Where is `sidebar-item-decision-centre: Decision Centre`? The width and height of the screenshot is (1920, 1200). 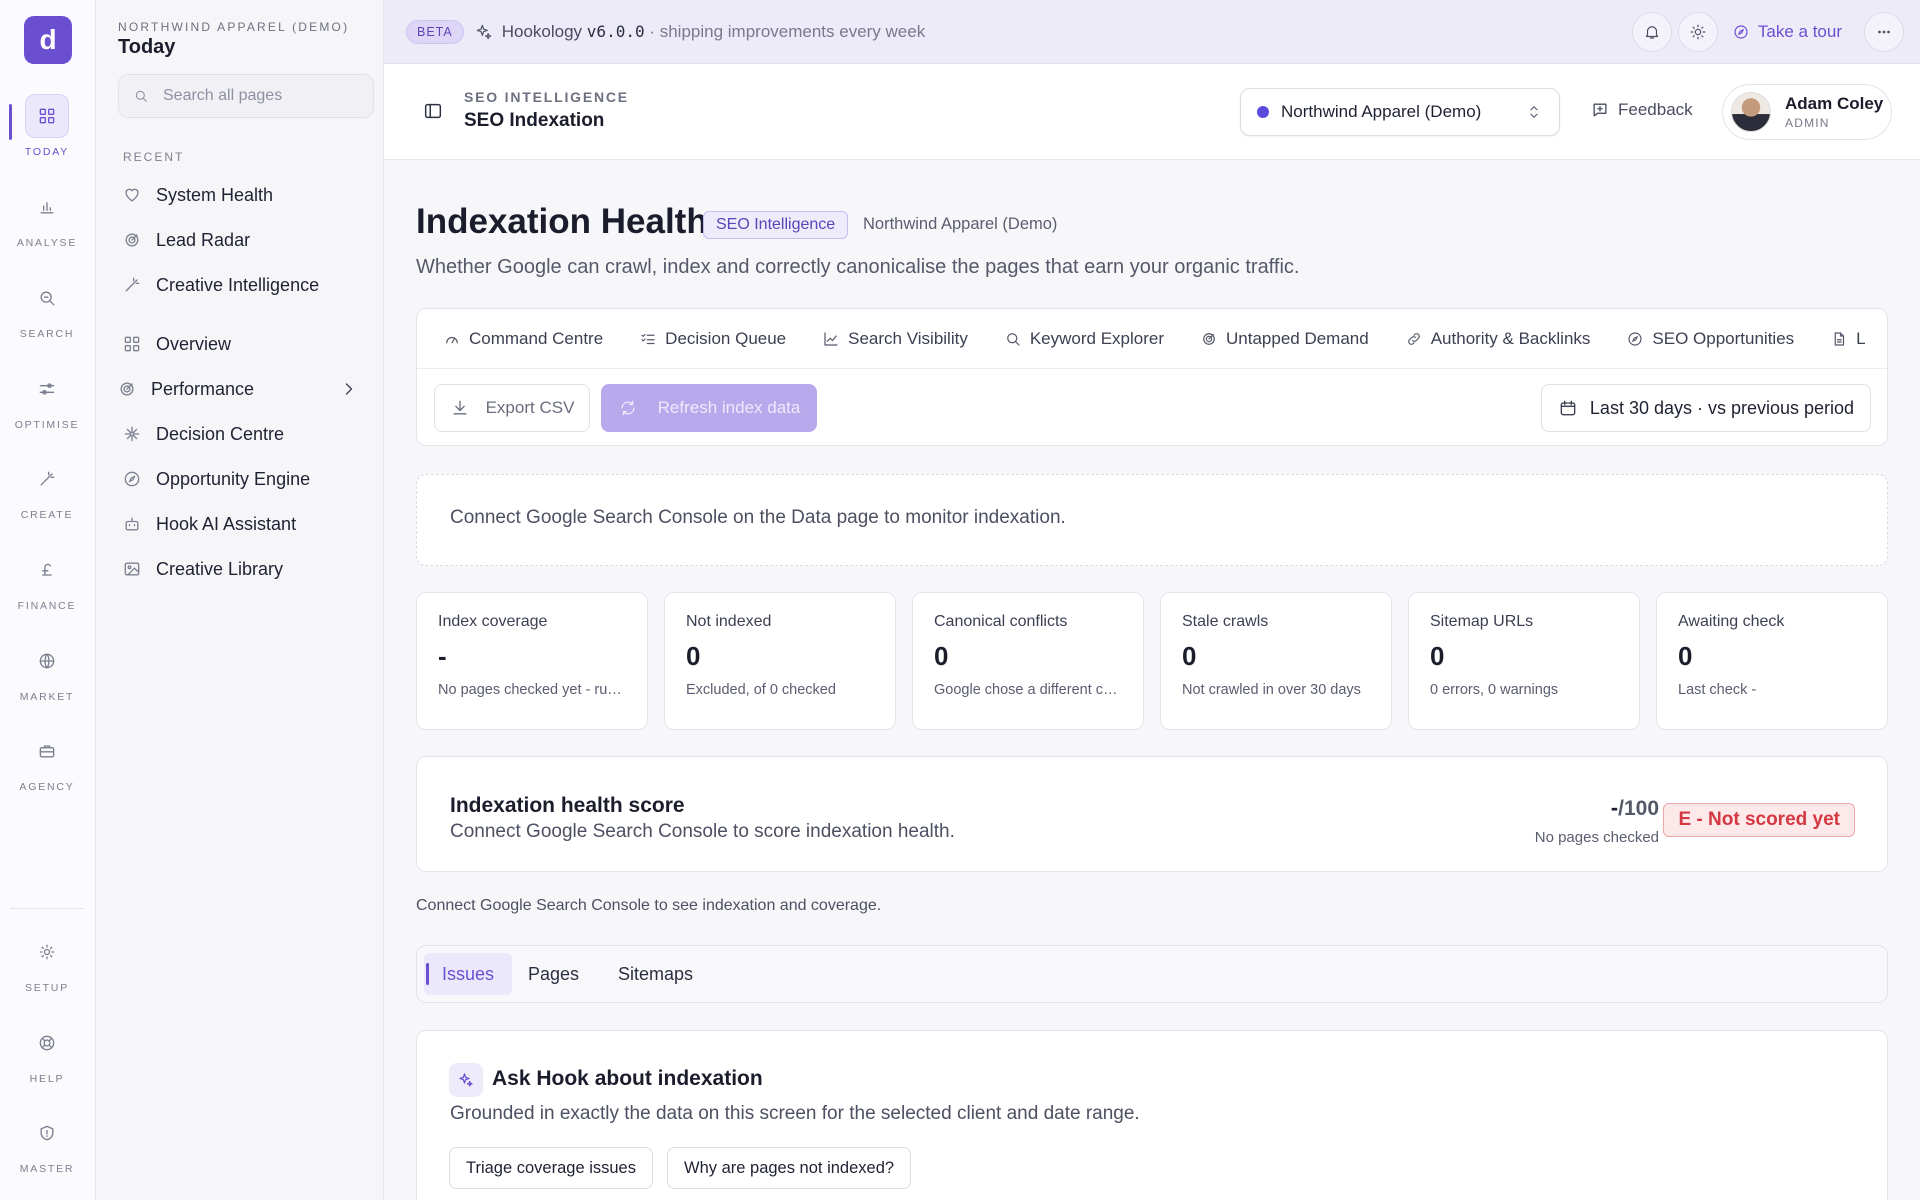
sidebar-item-decision-centre: Decision Centre is located at coordinates (248, 434).